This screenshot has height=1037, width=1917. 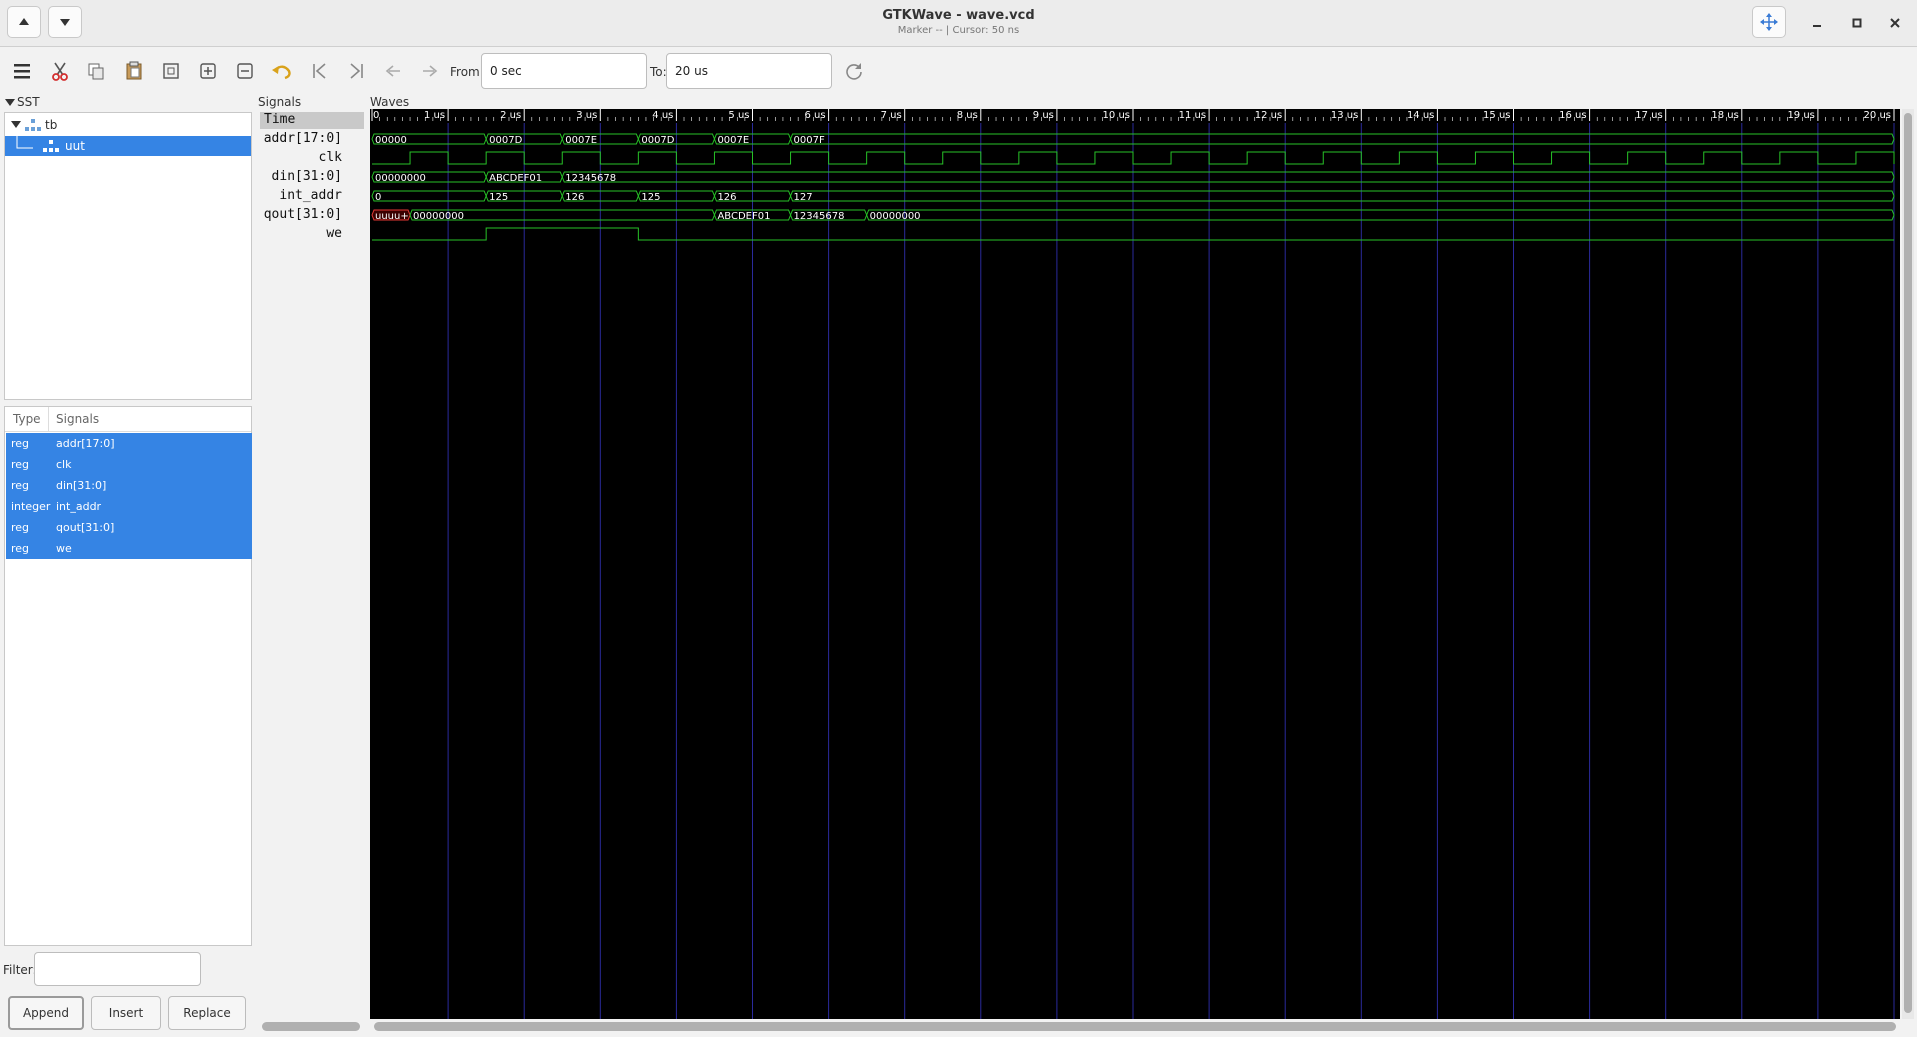 I want to click on time-ruler, so click(x=1135, y=115).